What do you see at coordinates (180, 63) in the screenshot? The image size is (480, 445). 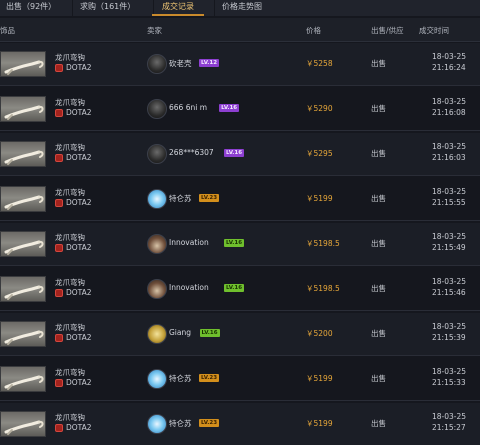 I see `seller-name: 砍老壳` at bounding box center [180, 63].